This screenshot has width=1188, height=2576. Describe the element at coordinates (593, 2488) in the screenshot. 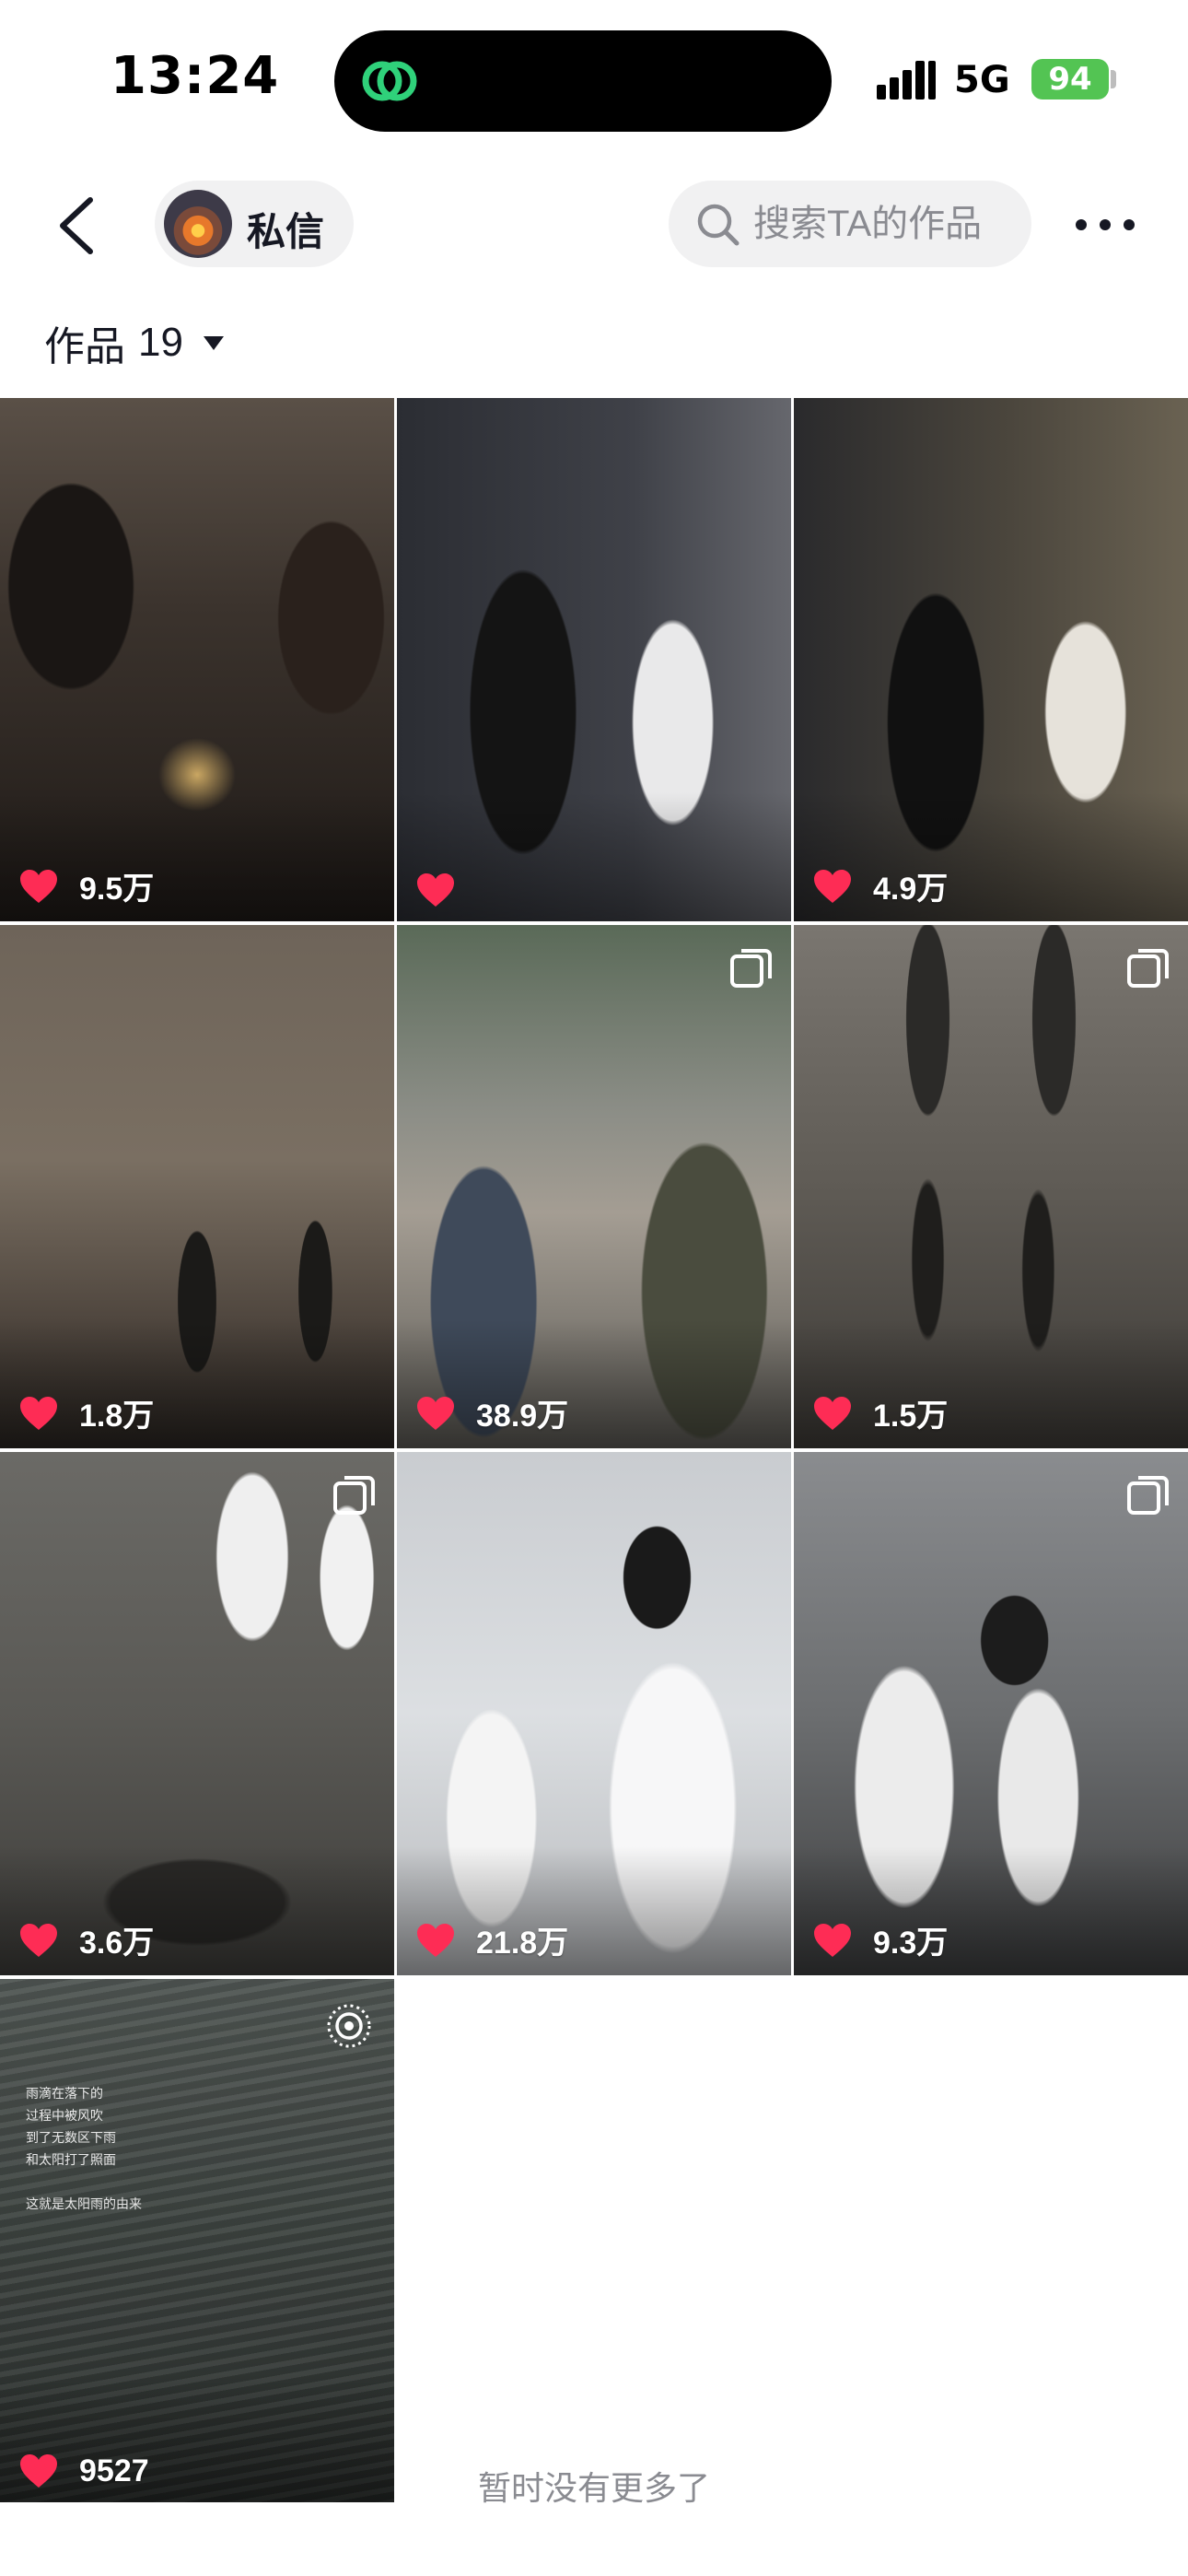

I see `no-more-text: 暂时没有更多了` at that location.